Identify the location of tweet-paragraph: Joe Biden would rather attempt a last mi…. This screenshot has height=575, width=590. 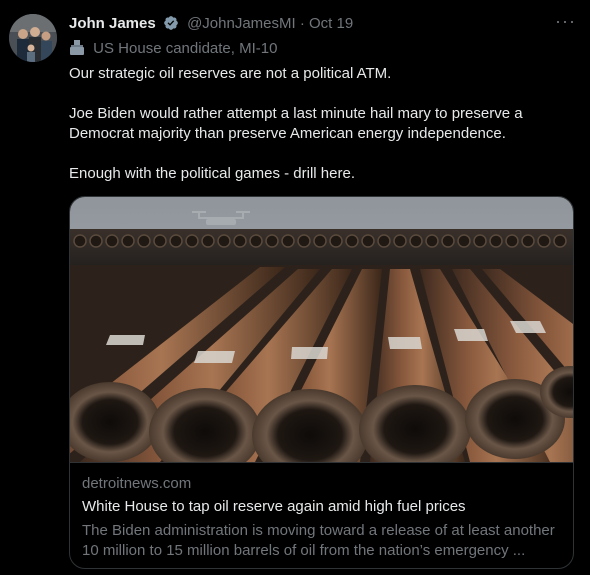
(296, 123).